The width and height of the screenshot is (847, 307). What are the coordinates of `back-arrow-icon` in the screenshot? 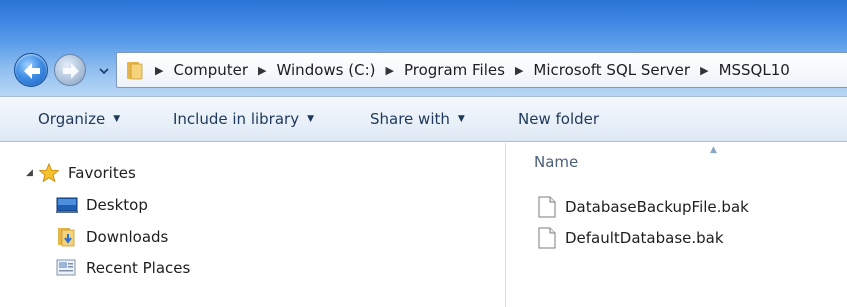 It's located at (32, 71).